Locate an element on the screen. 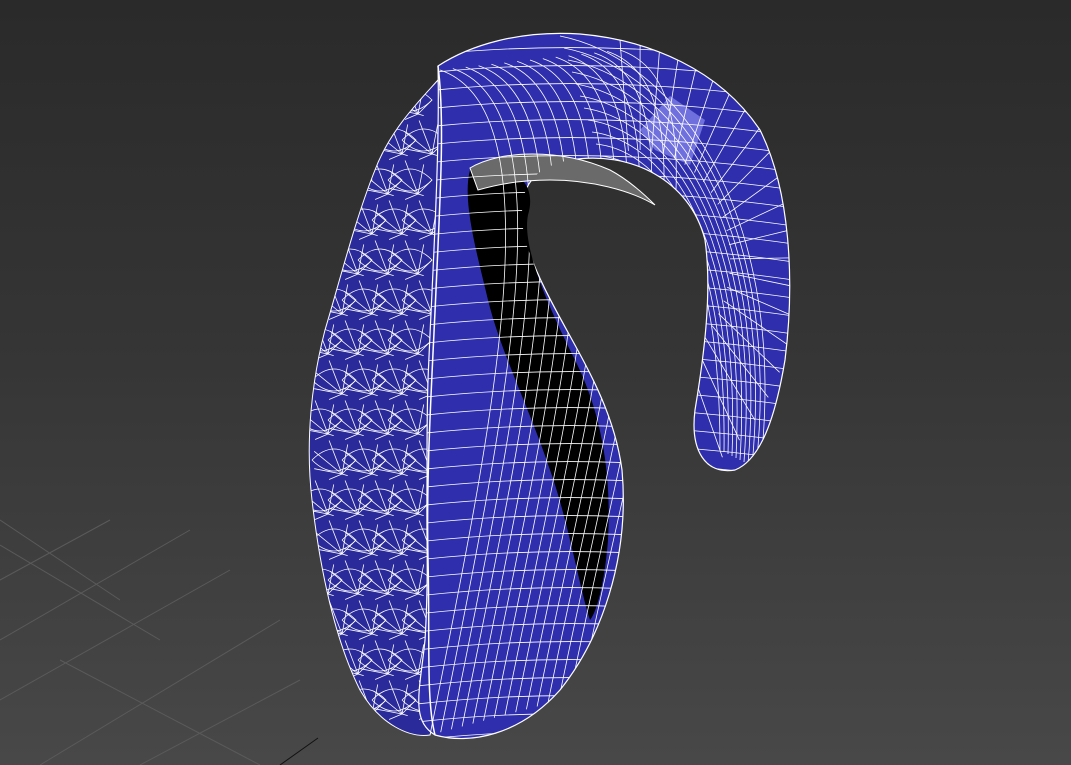 The image size is (1071, 765). viewport-grid is located at coordinates (159, 642).